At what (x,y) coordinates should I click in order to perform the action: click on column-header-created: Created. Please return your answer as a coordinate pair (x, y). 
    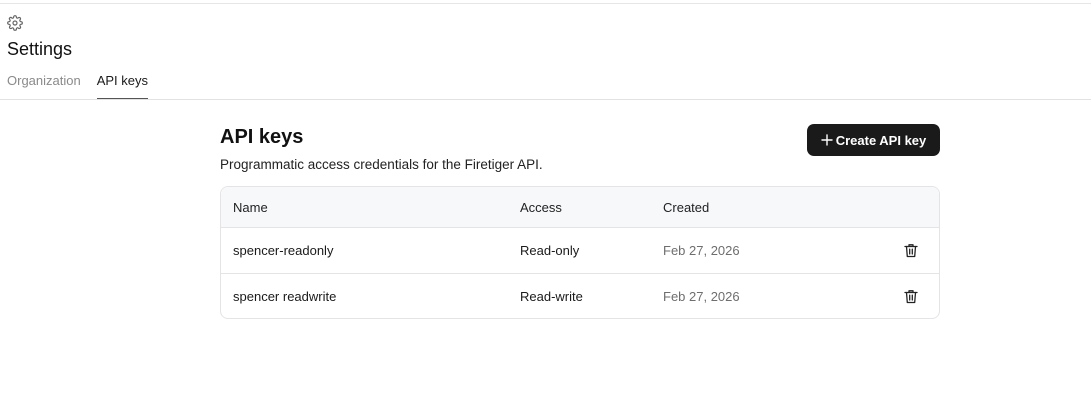
    Looking at the image, I should click on (686, 207).